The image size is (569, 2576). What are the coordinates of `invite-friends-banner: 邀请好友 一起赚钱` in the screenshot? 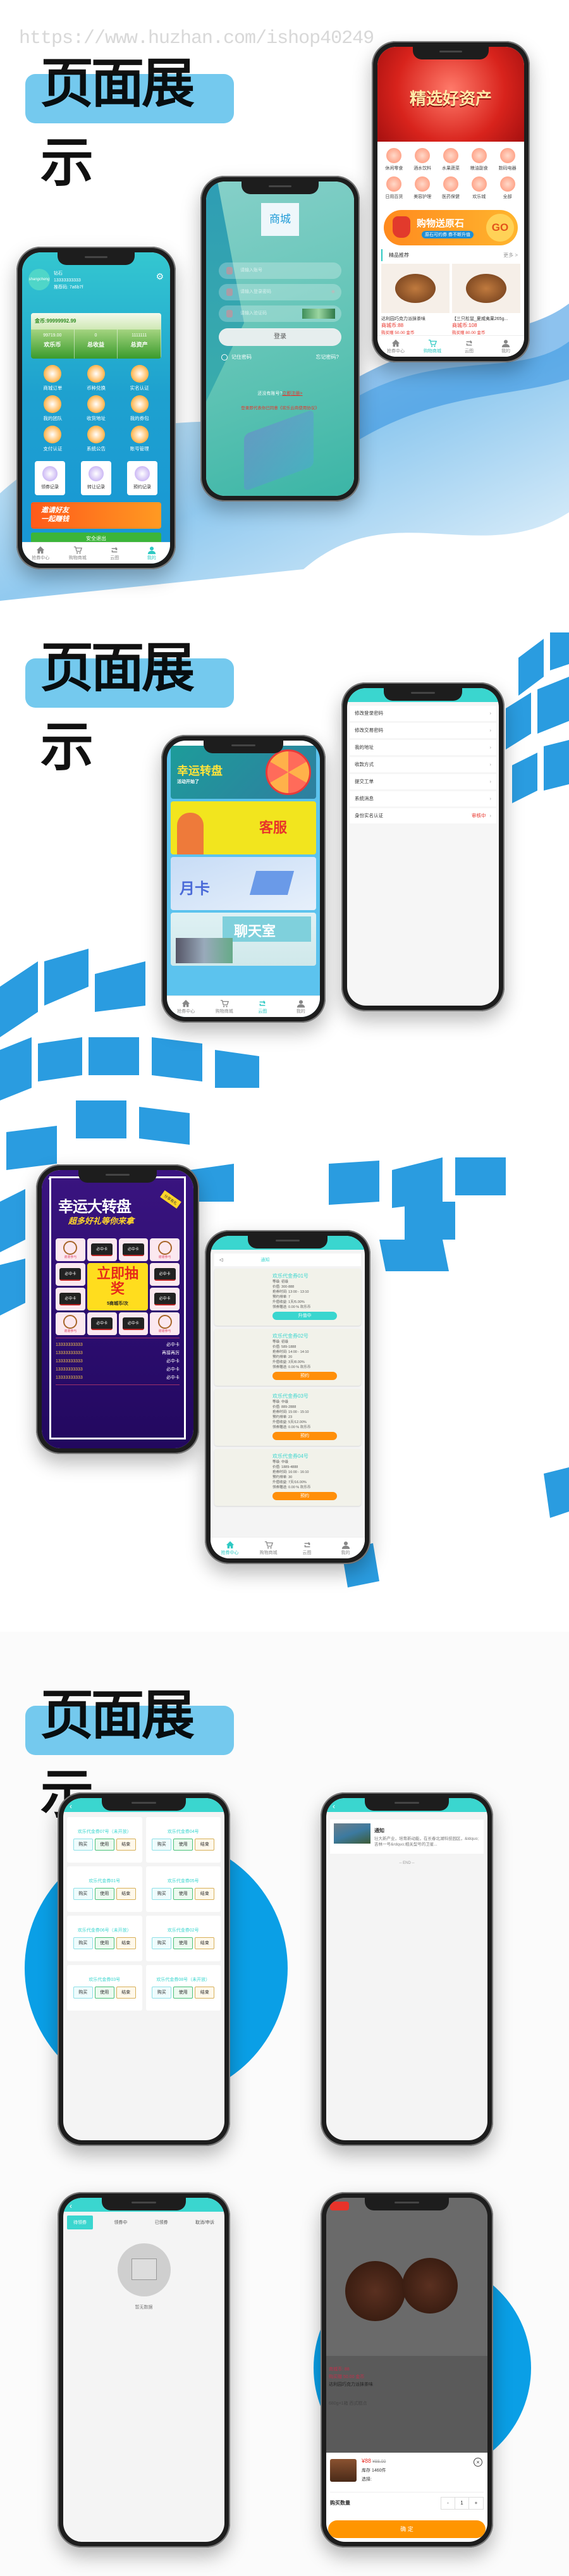 It's located at (96, 515).